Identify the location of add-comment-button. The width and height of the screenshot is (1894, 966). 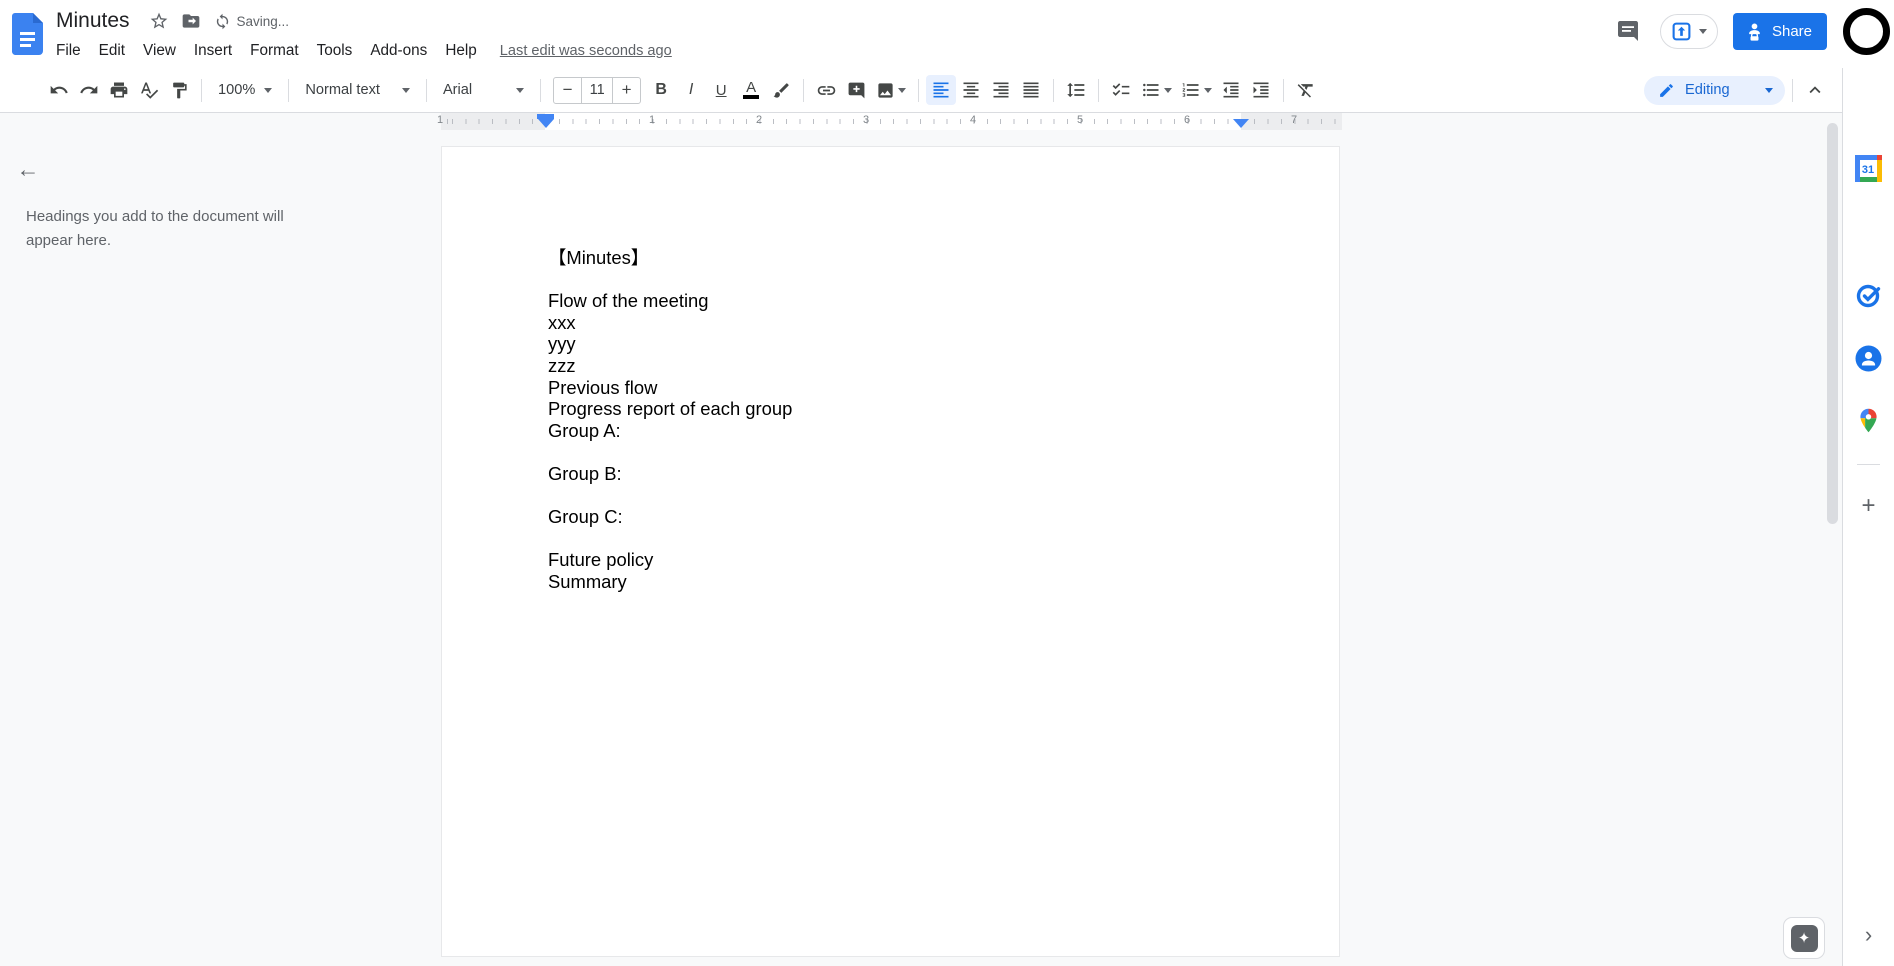
(856, 90).